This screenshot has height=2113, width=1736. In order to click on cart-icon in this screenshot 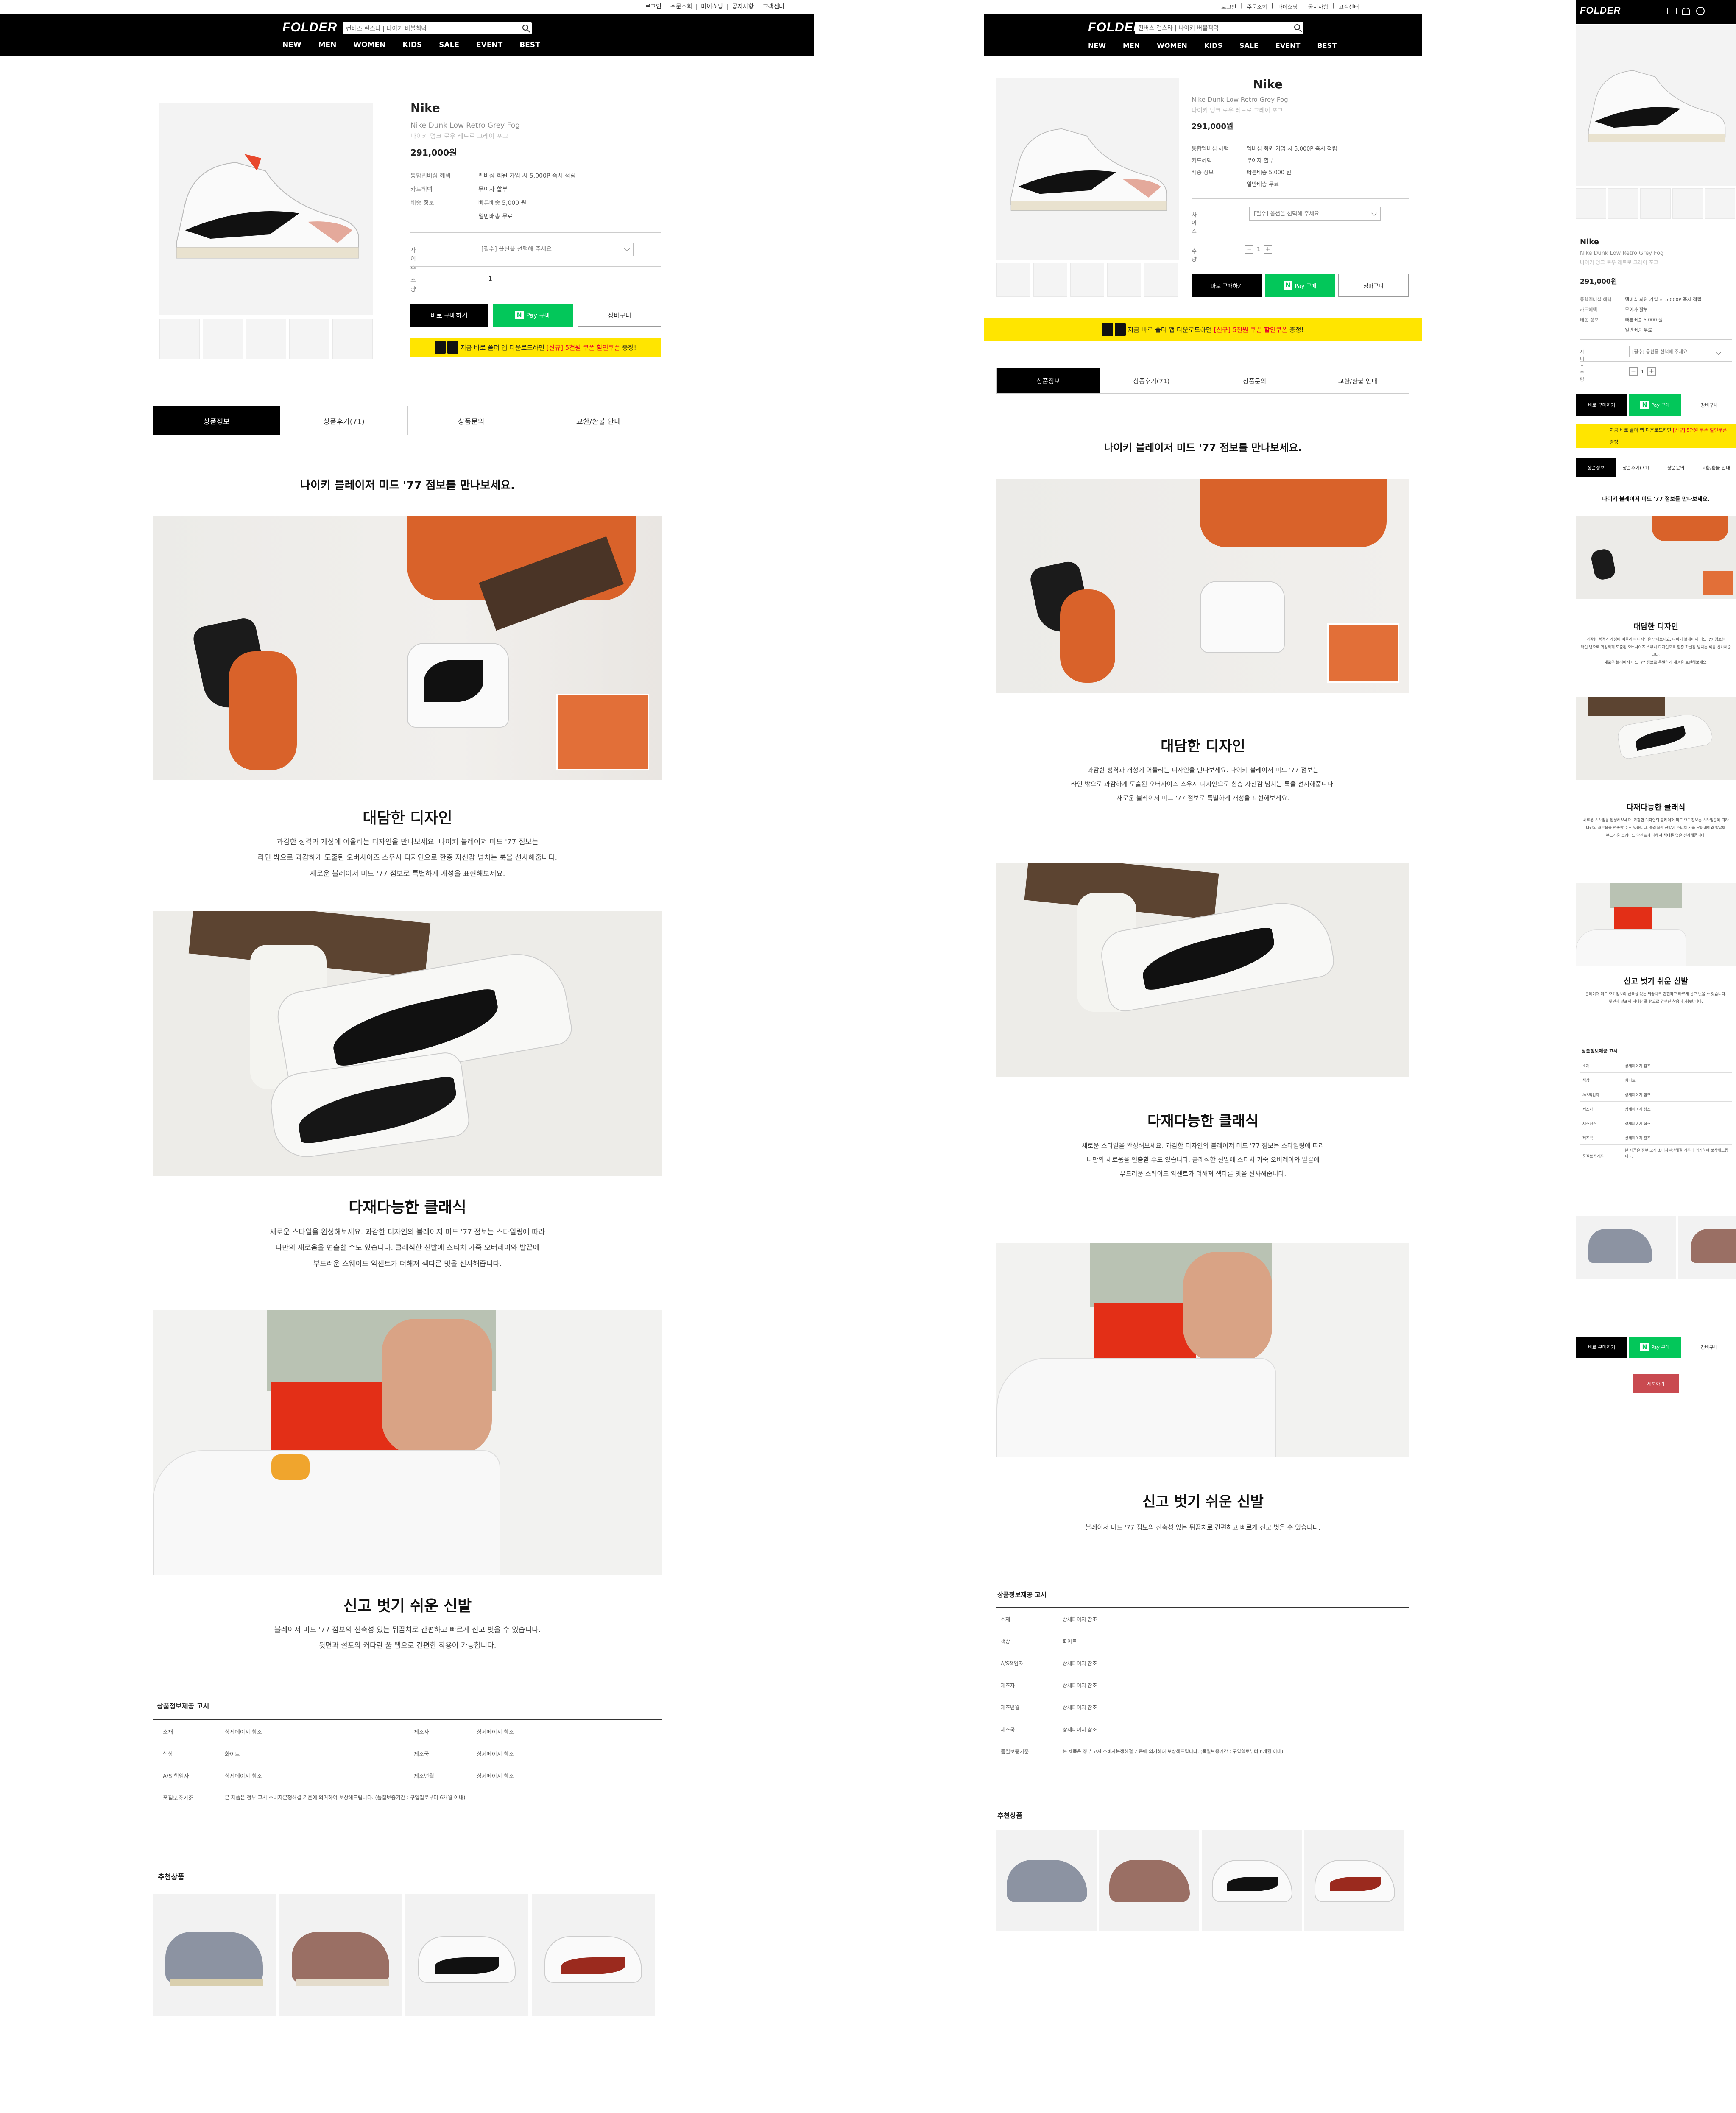, I will do `click(1672, 11)`.